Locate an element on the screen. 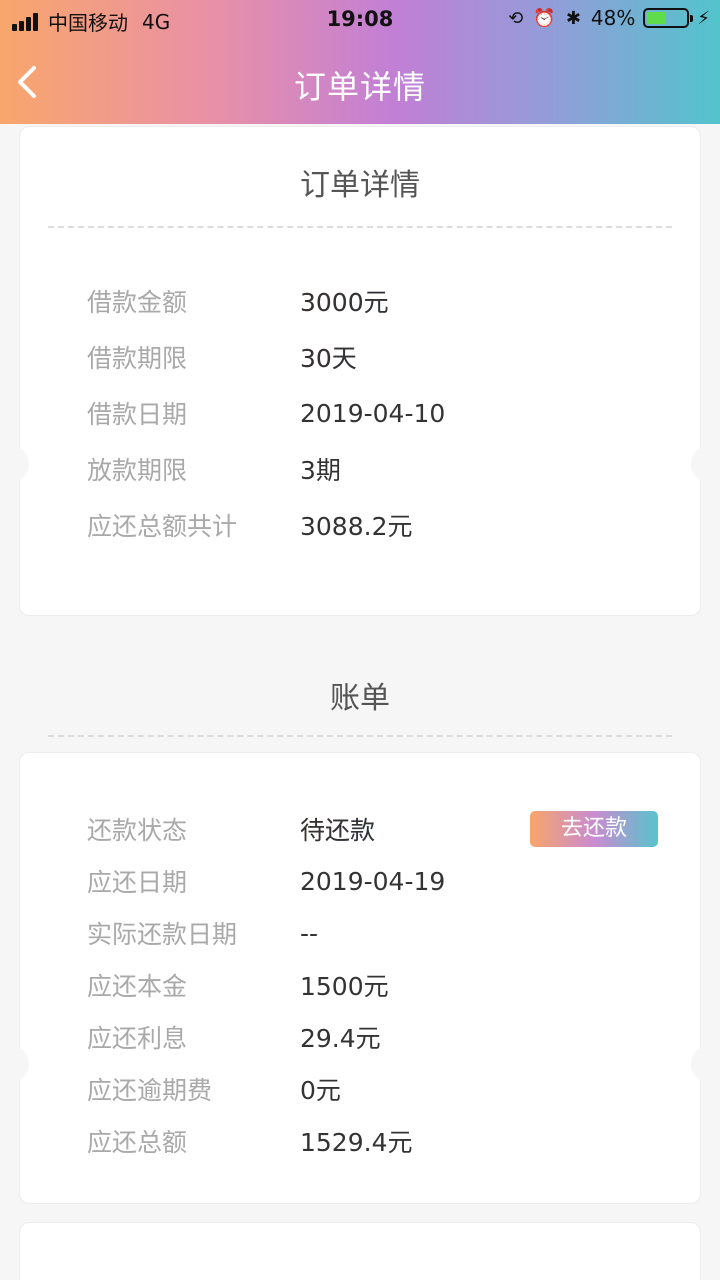  order-row-amount: 借款金额 3000元 is located at coordinates (383, 301).